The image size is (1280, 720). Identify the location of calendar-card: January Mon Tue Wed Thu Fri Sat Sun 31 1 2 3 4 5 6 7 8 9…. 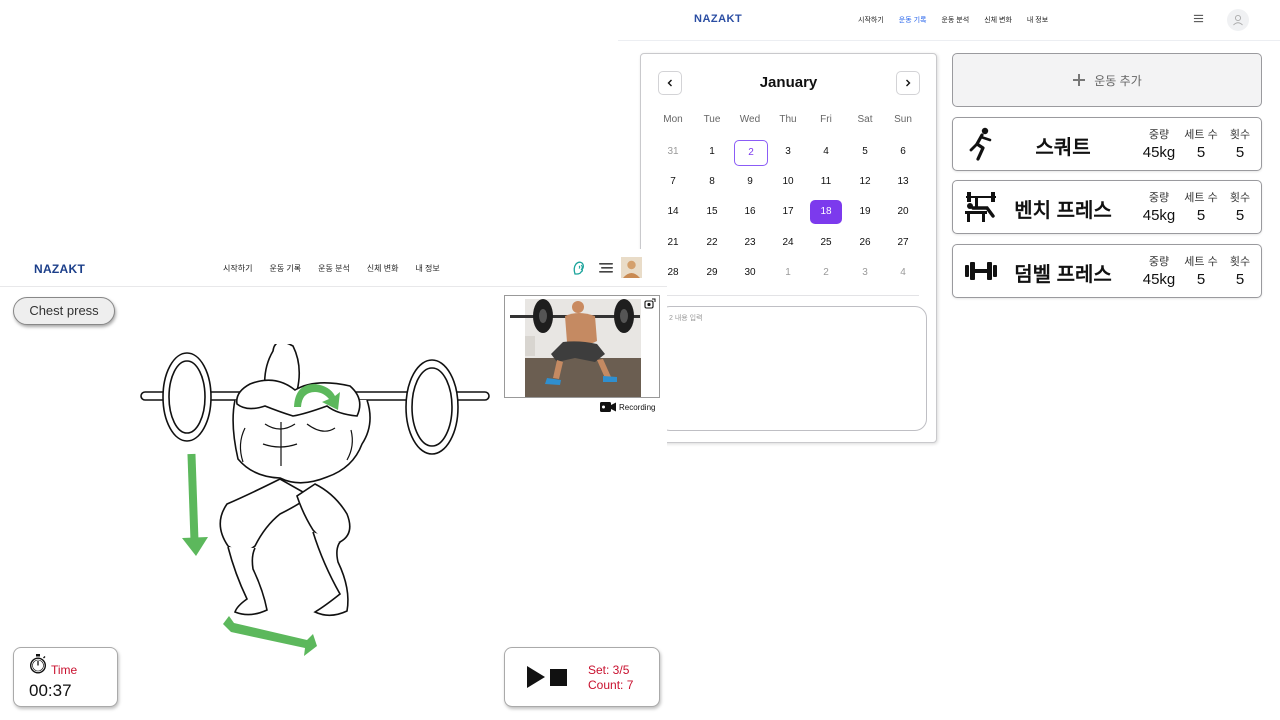
(788, 248).